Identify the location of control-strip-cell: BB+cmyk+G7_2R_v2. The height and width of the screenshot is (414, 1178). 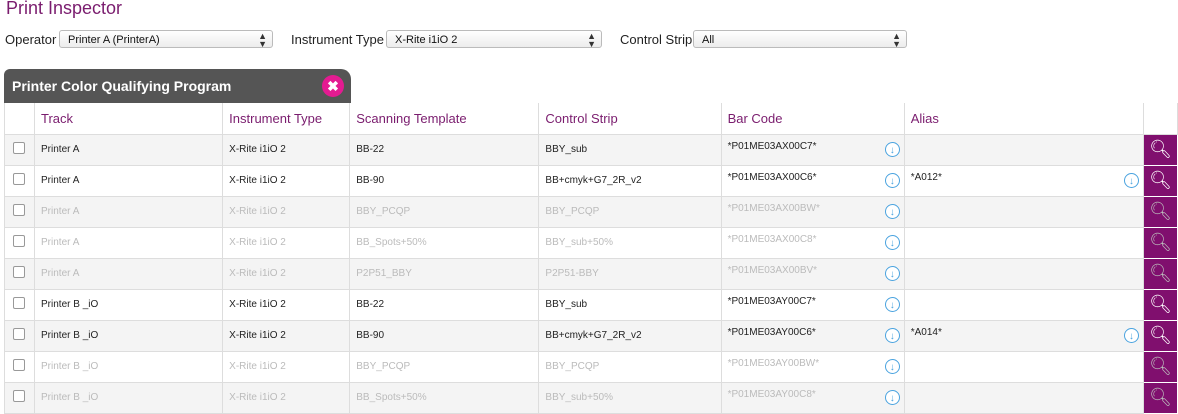
(630, 180).